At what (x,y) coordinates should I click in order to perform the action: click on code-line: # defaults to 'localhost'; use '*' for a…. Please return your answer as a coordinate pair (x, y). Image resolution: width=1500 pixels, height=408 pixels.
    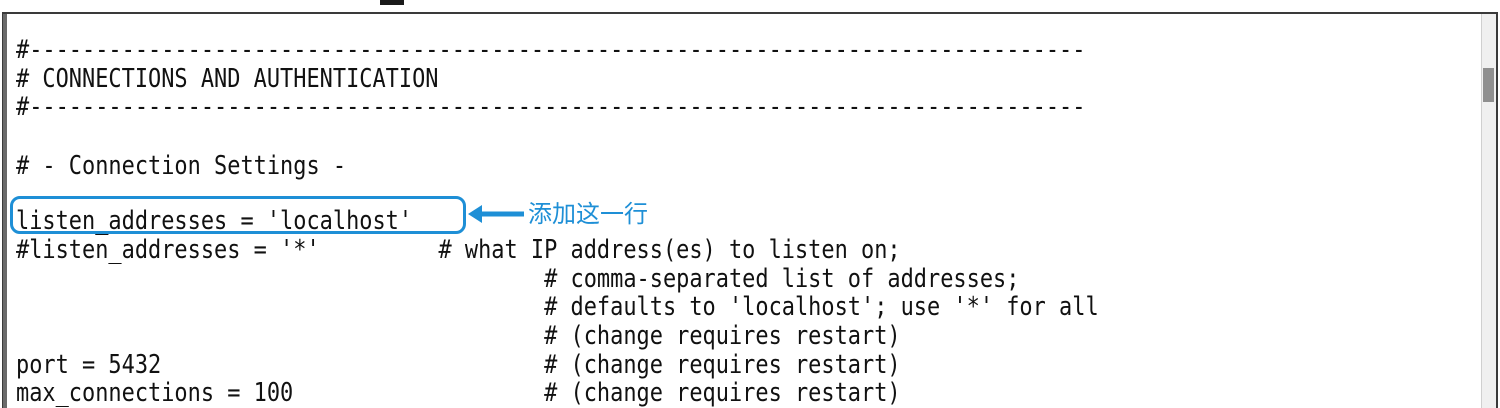
    Looking at the image, I should click on (557, 307).